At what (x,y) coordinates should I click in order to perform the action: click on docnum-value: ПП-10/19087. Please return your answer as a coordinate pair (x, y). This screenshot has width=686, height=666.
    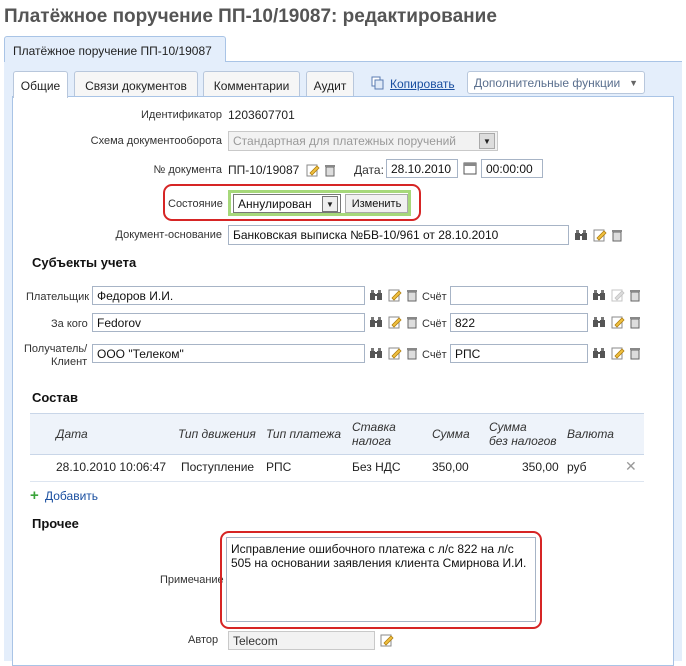
    Looking at the image, I should click on (264, 170).